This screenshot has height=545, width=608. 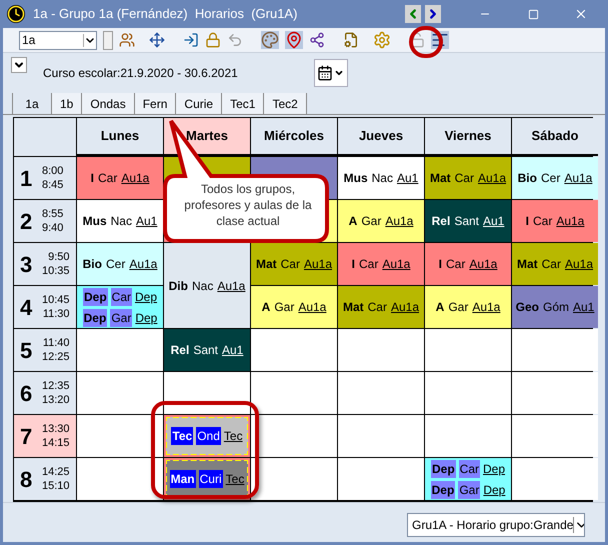 What do you see at coordinates (140, 73) in the screenshot?
I see `school-year-label: Curso escolar:21.9.2020 - 30.6.2021` at bounding box center [140, 73].